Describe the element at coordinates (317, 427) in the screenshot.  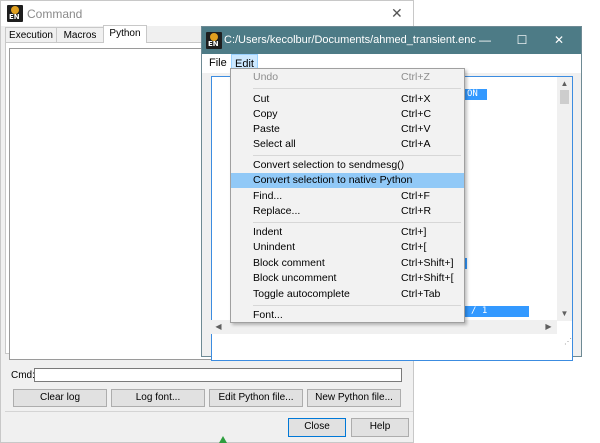
I see `close-button: Close` at that location.